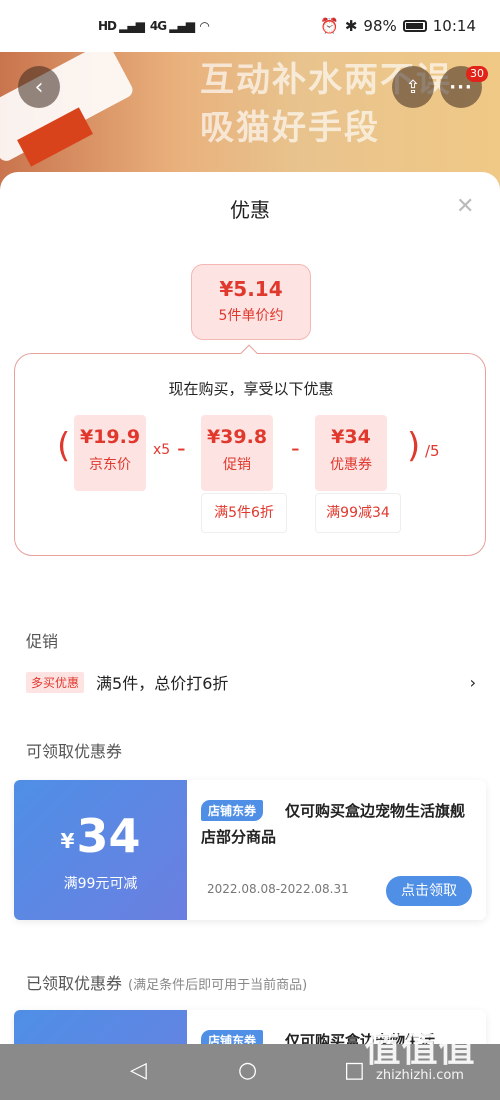 The width and height of the screenshot is (500, 1100). What do you see at coordinates (477, 74) in the screenshot?
I see `notification-badge: 30` at bounding box center [477, 74].